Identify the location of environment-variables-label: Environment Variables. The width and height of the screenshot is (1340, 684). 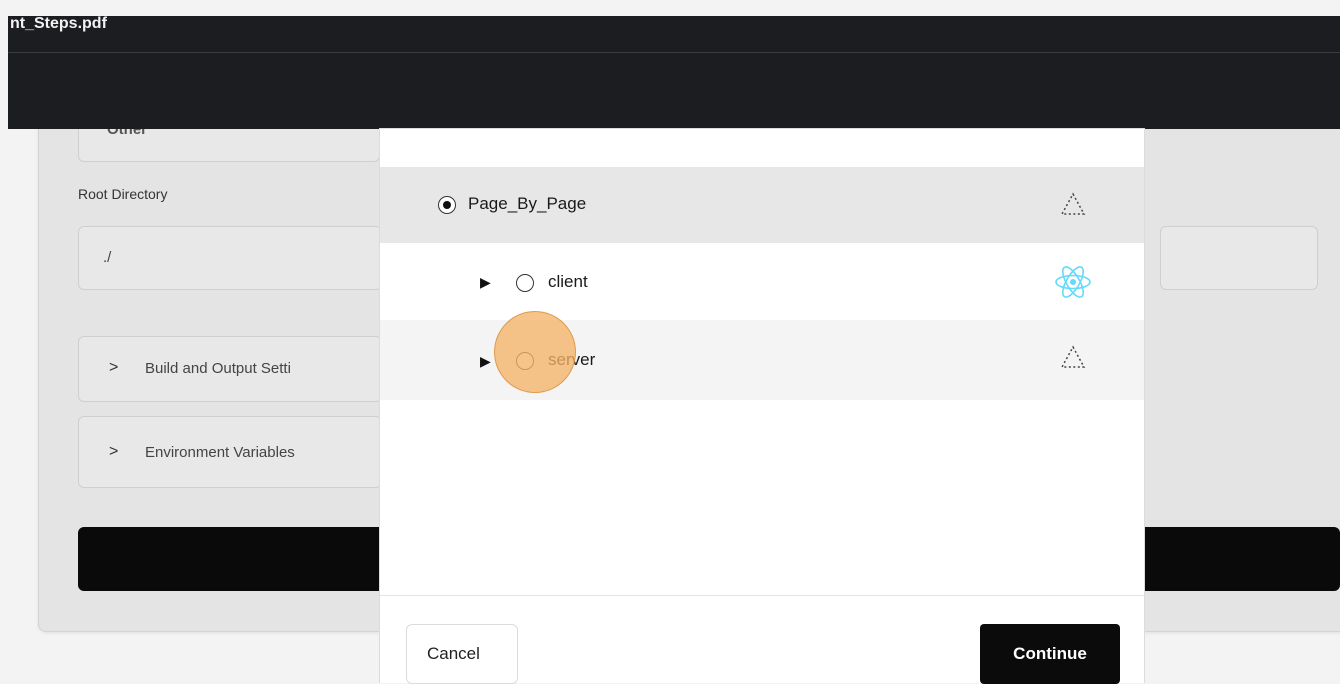
(220, 452).